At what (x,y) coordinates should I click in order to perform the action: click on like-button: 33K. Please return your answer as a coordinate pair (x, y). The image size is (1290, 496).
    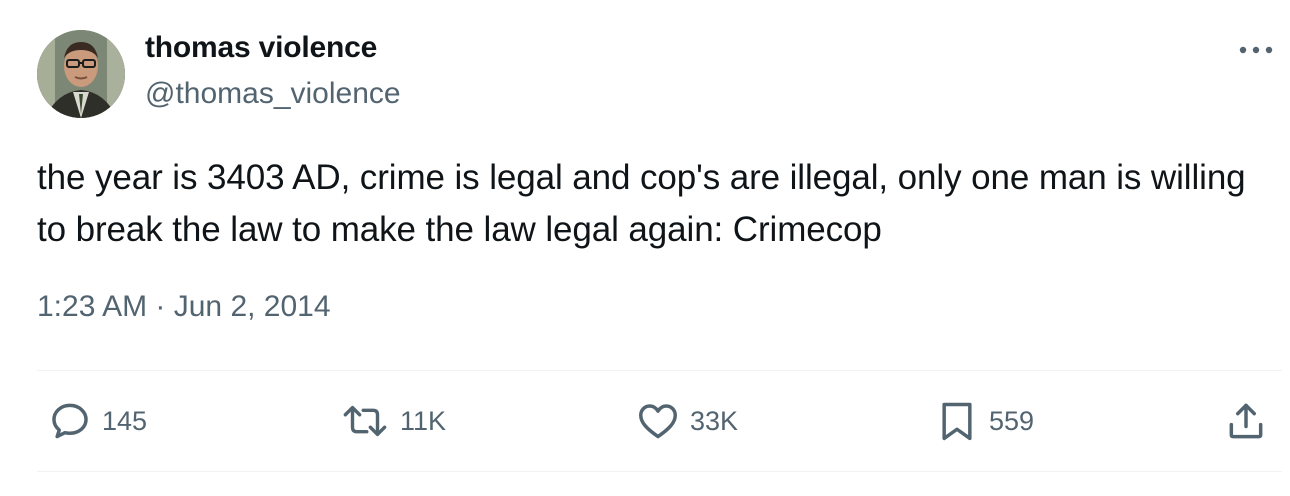
    Looking at the image, I should click on (687, 421).